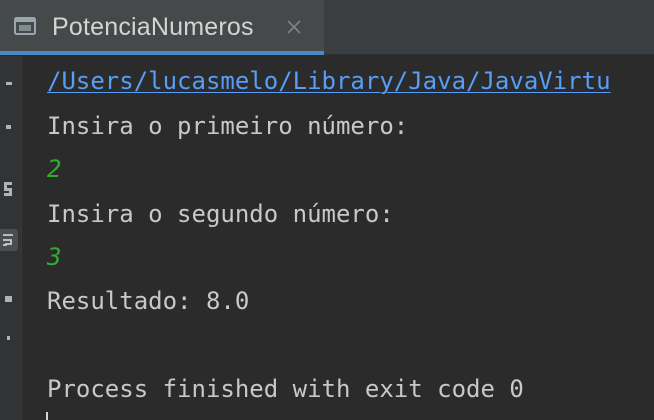 This screenshot has height=420, width=654. Describe the element at coordinates (54, 257) in the screenshot. I see `user-input-second-number: 3` at that location.